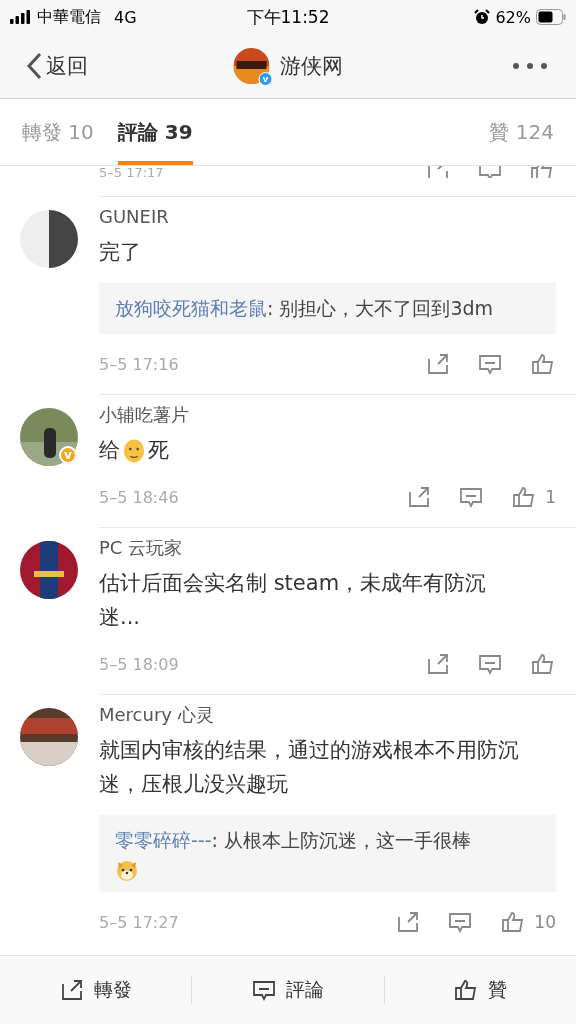  What do you see at coordinates (158, 450) in the screenshot?
I see `comment-text: 死` at bounding box center [158, 450].